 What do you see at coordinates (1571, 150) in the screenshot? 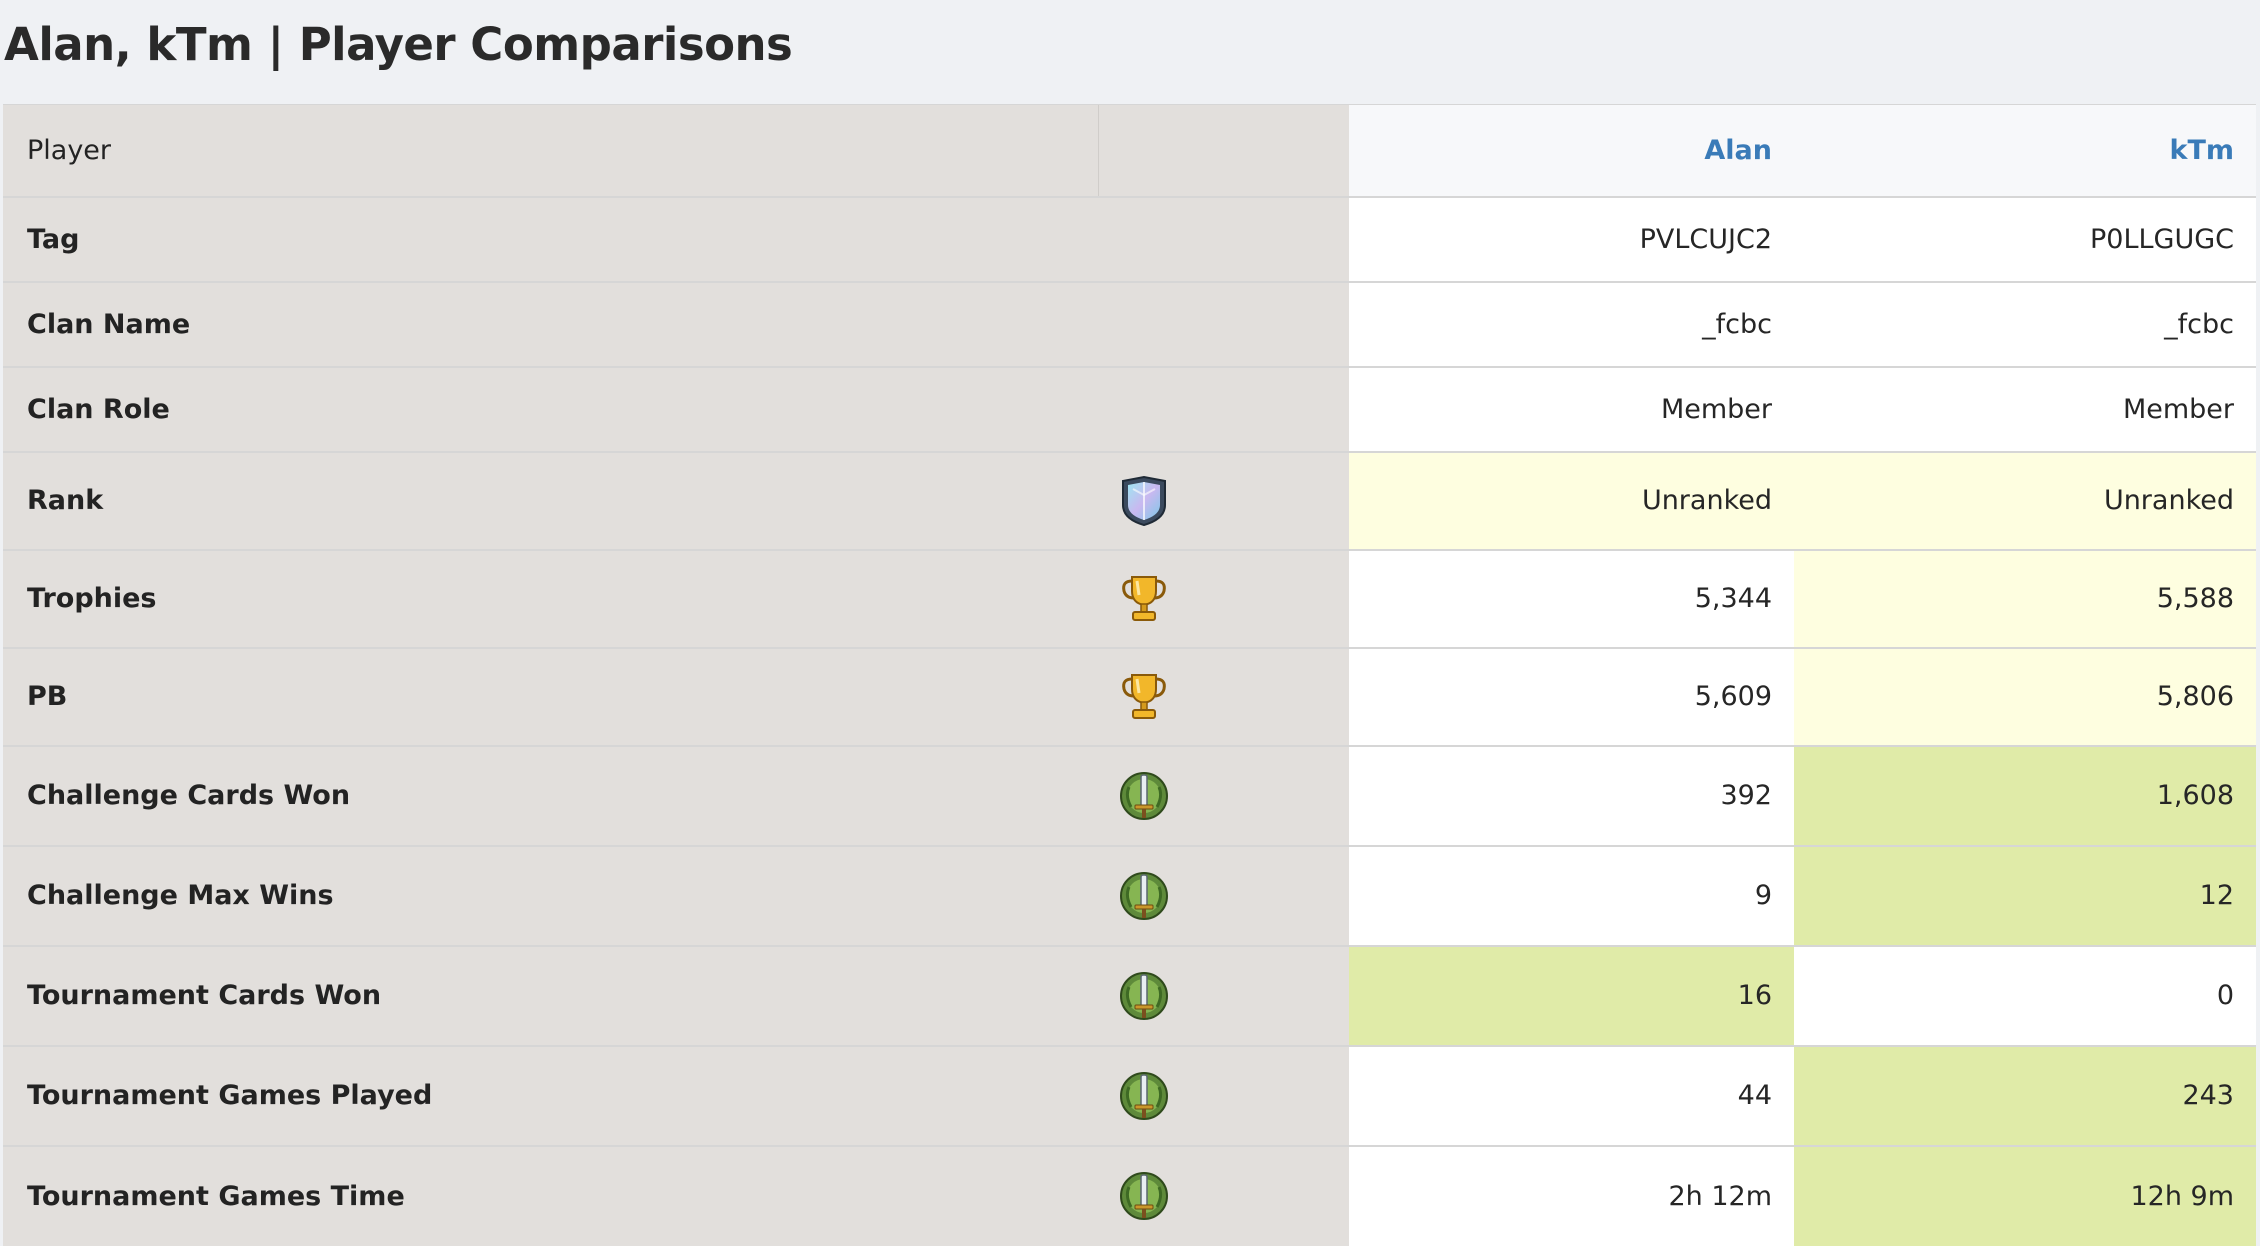
I see `header-player-alan: Alan` at bounding box center [1571, 150].